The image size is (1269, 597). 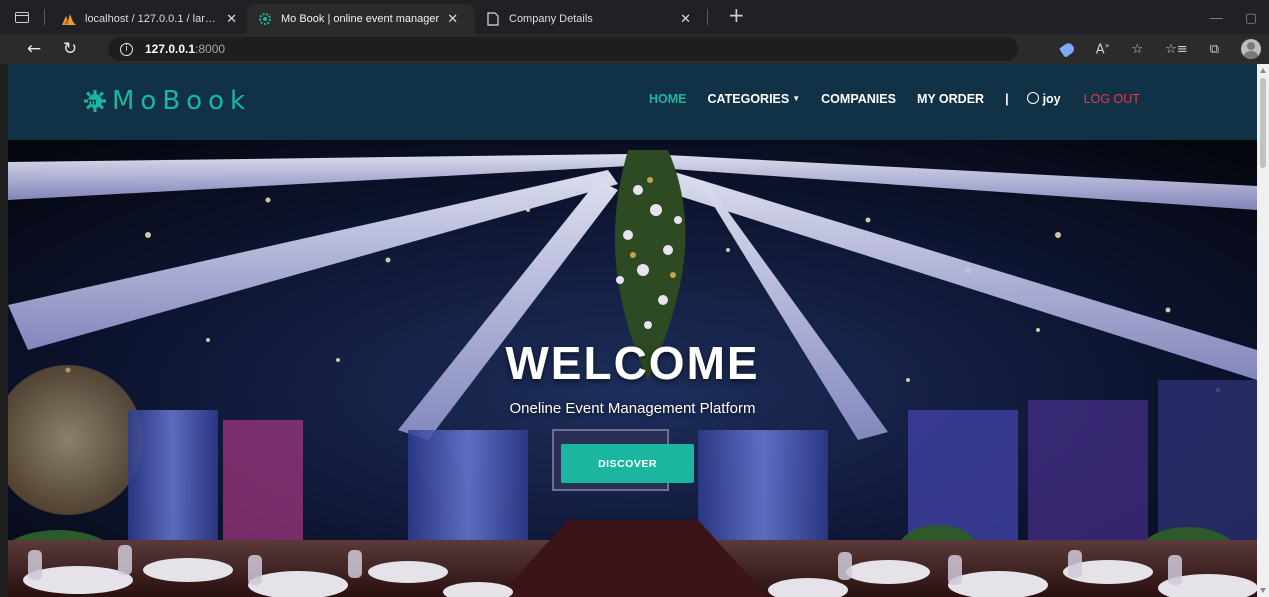 I want to click on back-arrow-icon: ←, so click(x=34, y=49).